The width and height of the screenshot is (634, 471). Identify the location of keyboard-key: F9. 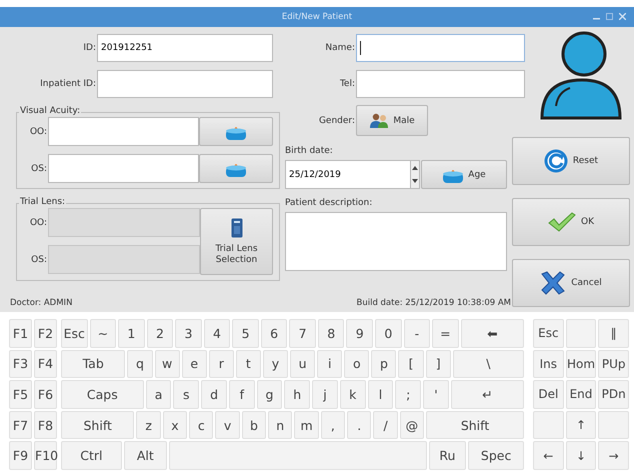
(20, 455).